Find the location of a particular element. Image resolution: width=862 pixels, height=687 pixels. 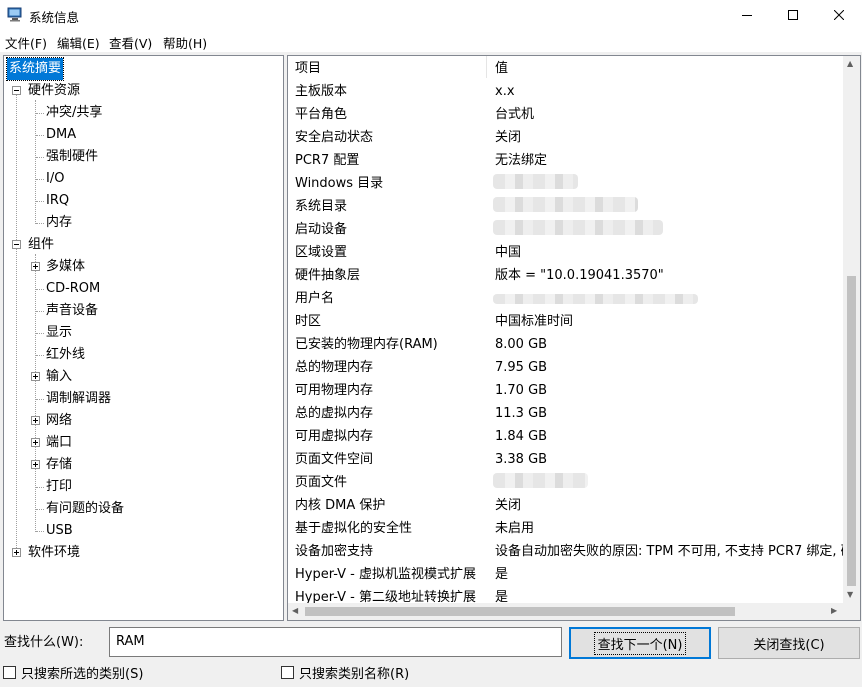

vertical-scroll-thumb is located at coordinates (851, 431).